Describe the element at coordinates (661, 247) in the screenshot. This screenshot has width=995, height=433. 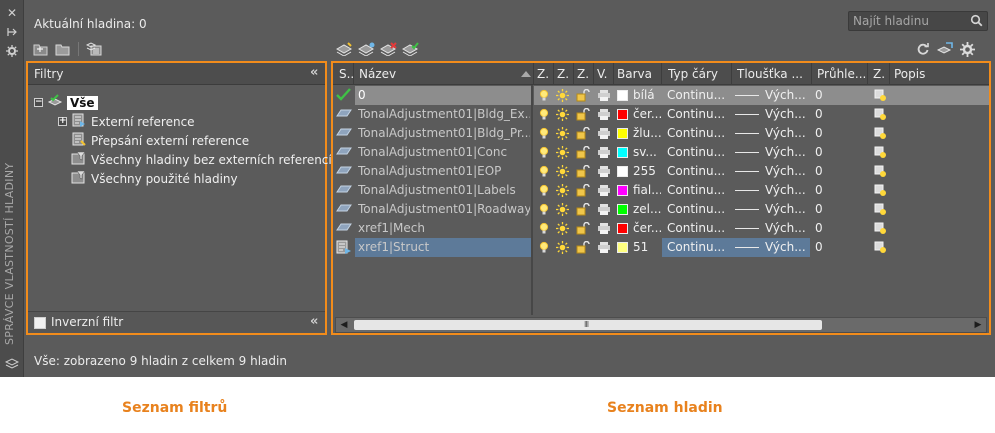
I see `table-row: xref1|Struct 51 Continu... Vých... 0` at that location.